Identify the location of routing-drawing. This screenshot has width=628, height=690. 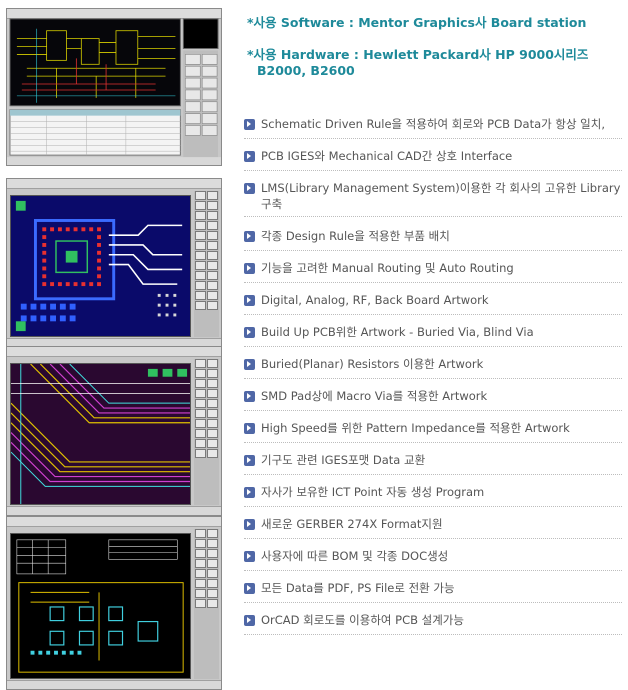
(100, 434).